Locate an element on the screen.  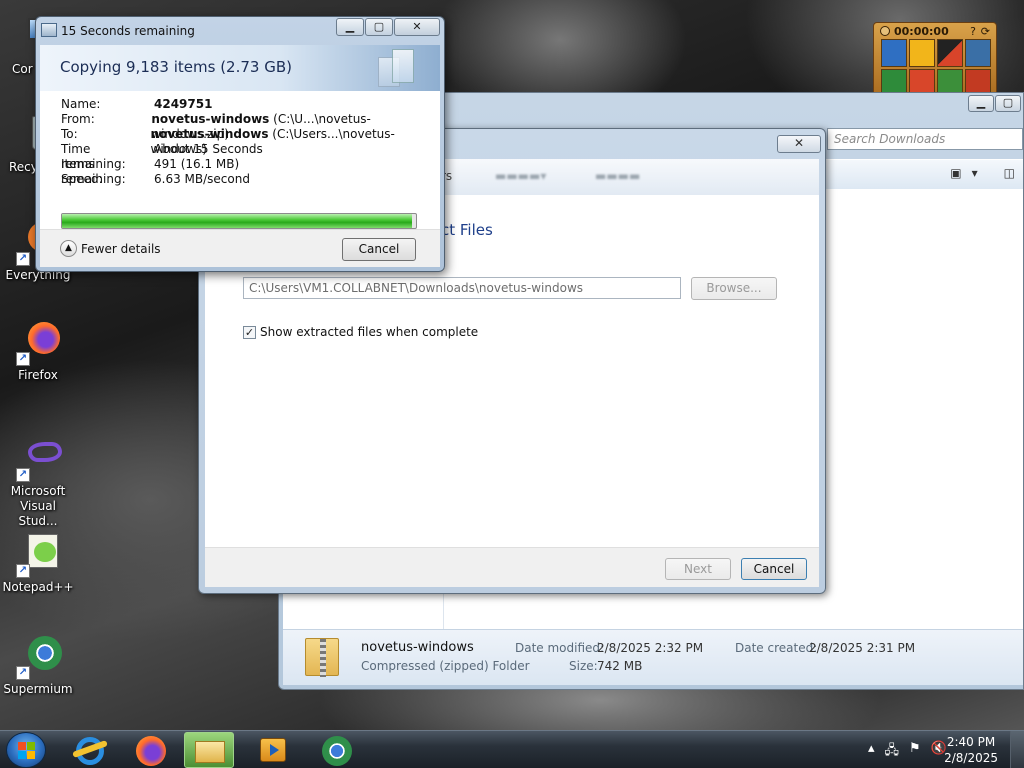
date-created-label: Date created: is located at coordinates (776, 648).